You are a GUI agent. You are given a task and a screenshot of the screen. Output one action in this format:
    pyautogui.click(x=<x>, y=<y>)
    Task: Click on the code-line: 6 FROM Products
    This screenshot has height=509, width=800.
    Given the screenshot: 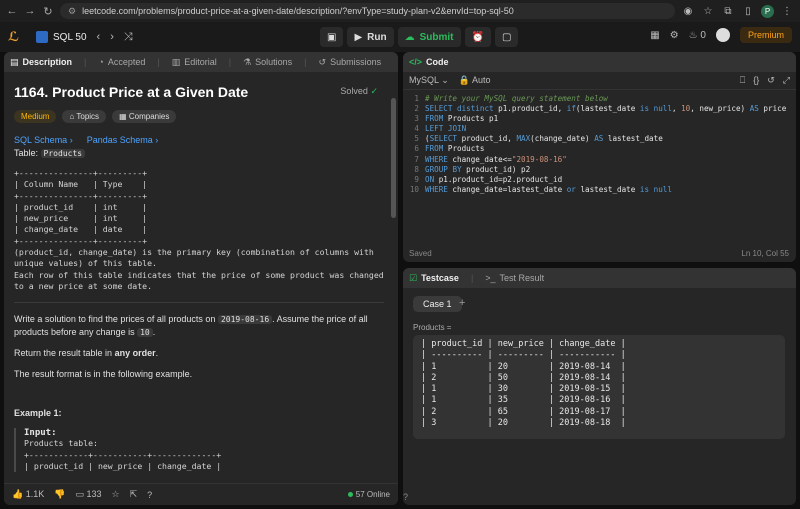 What is the action you would take?
    pyautogui.click(x=449, y=149)
    